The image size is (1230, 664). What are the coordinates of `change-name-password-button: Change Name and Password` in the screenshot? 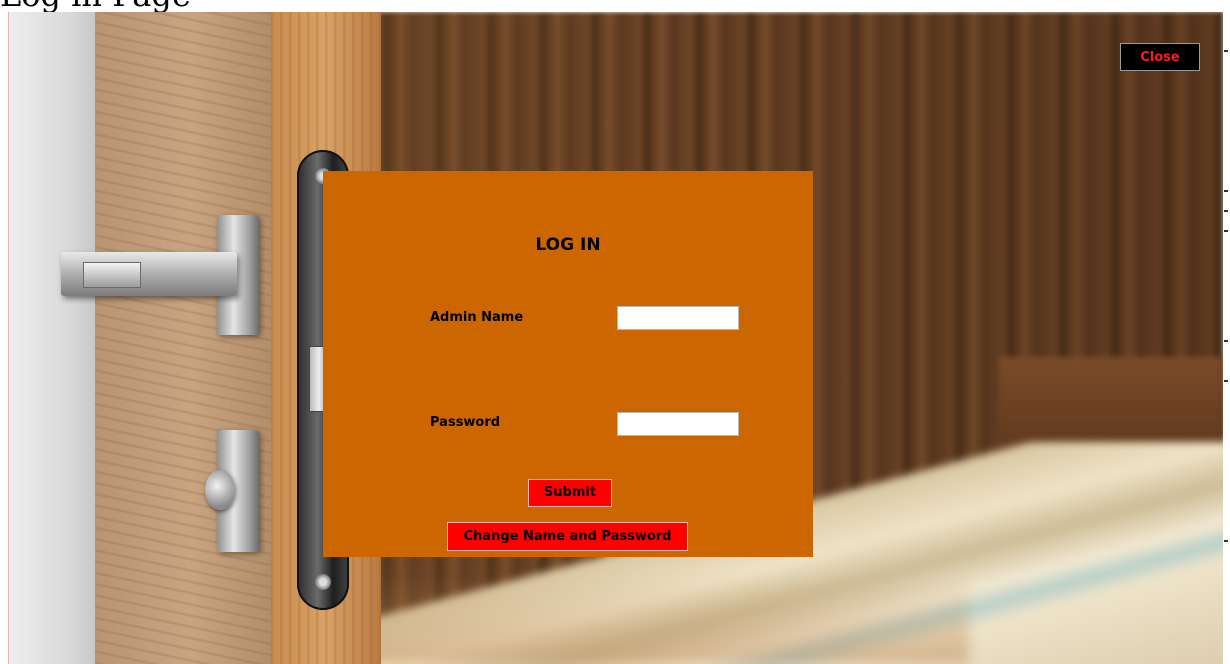 It's located at (567, 536).